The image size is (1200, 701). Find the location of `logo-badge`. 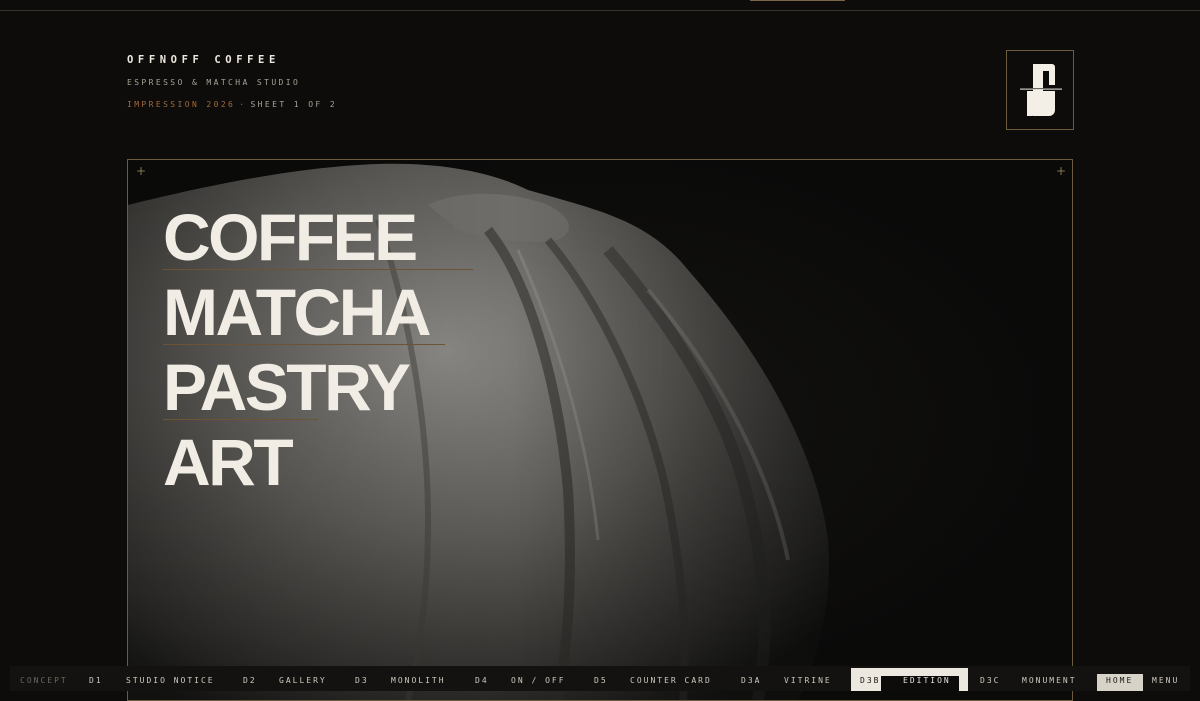

logo-badge is located at coordinates (1040, 90).